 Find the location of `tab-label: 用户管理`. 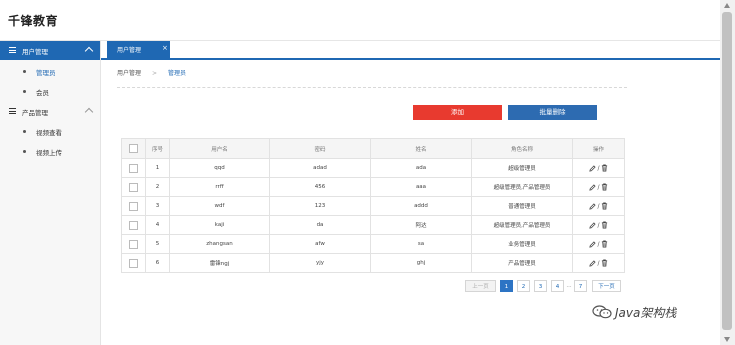

tab-label: 用户管理 is located at coordinates (129, 50).